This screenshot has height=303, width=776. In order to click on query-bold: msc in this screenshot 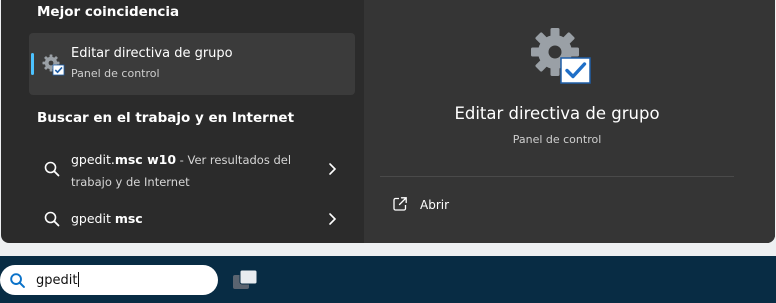, I will do `click(128, 218)`.